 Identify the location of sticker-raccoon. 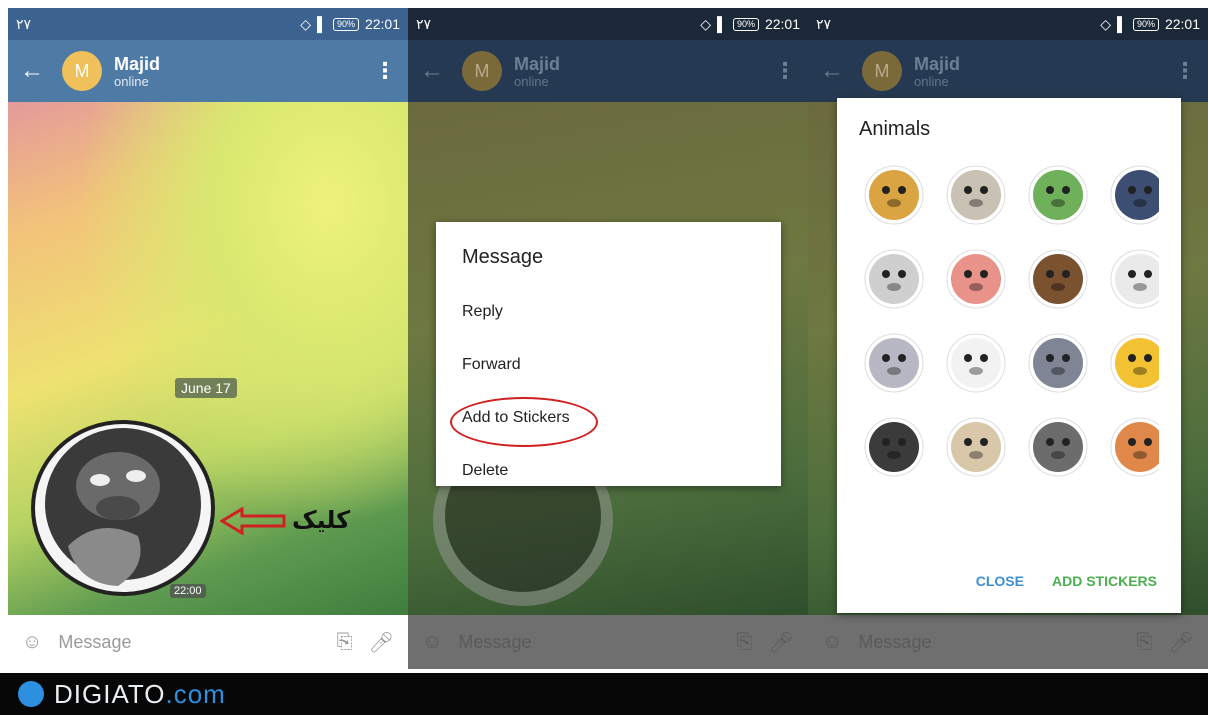
(1058, 447).